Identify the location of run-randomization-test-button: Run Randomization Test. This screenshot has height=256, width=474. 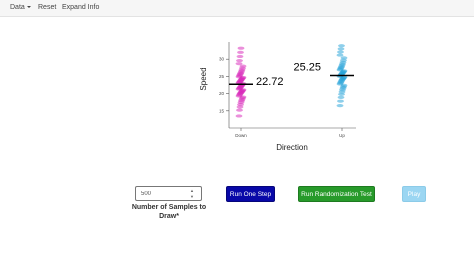
(336, 194).